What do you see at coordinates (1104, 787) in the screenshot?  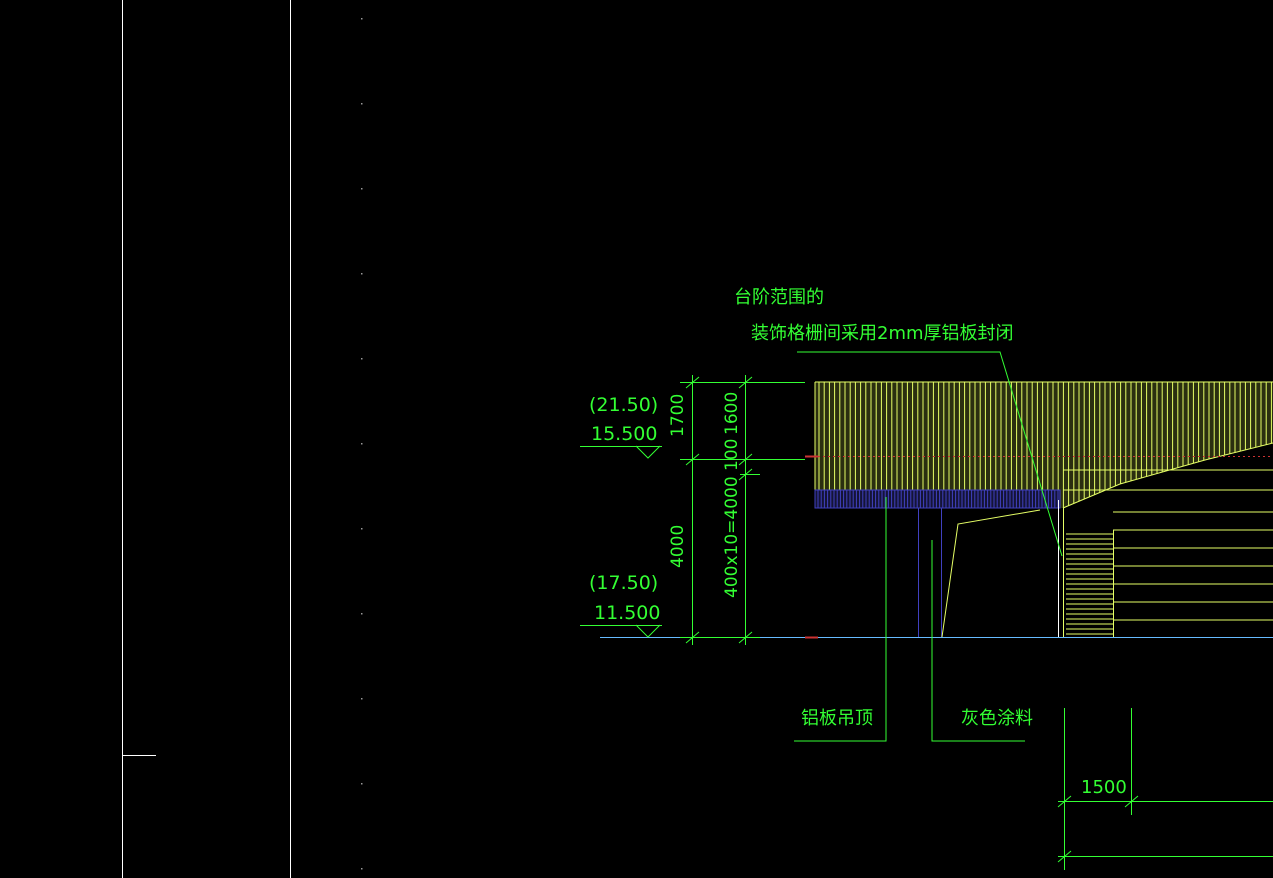 I see `dim-1500: 1500` at bounding box center [1104, 787].